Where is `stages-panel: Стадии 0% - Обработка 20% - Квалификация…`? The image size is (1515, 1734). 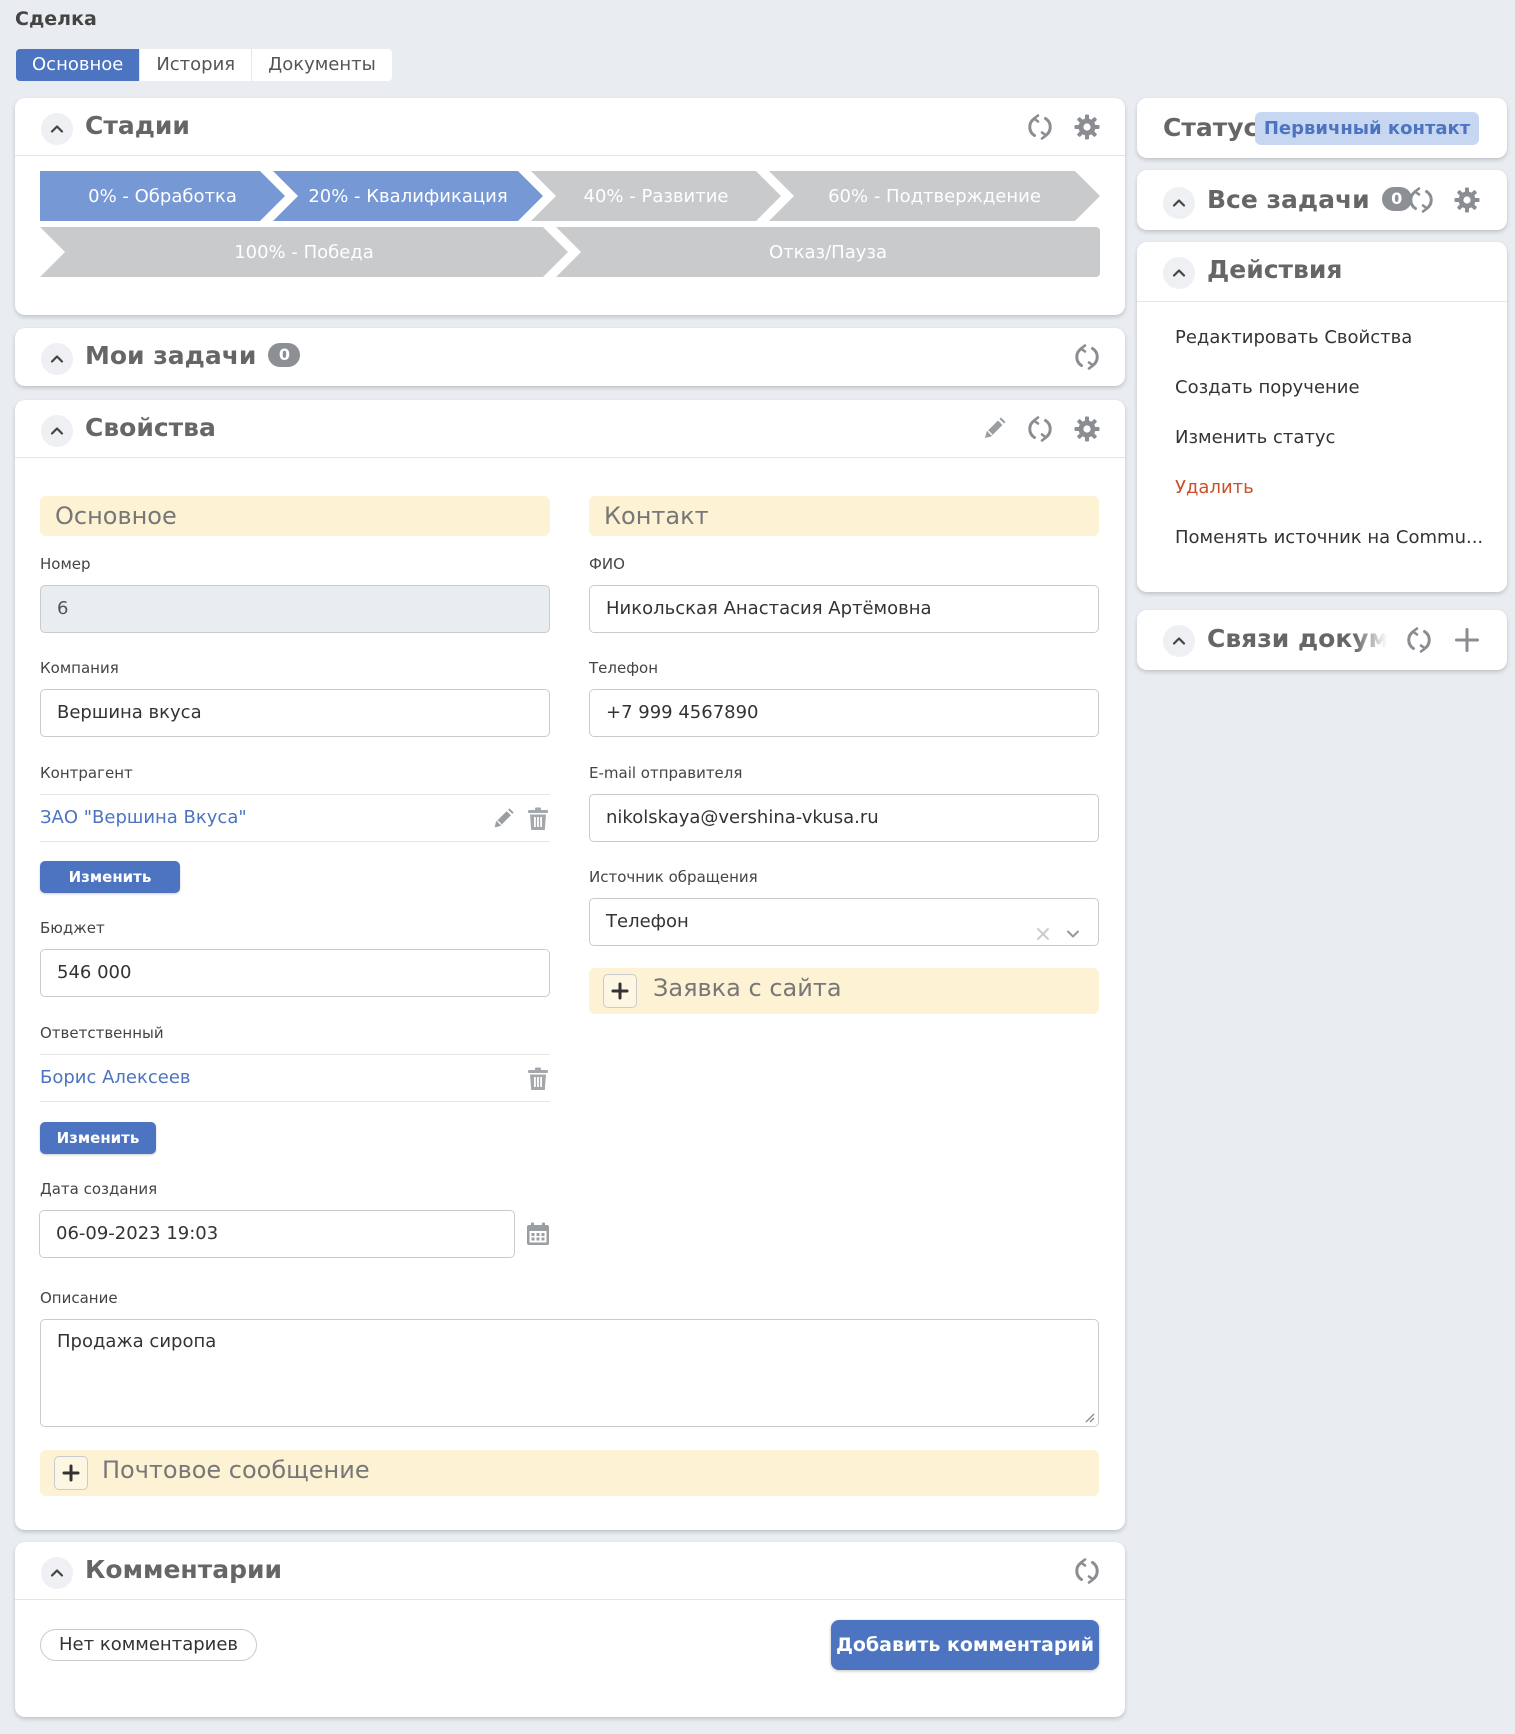
stages-panel: Стадии 0% - Обработка 20% - Квалификация… is located at coordinates (570, 206).